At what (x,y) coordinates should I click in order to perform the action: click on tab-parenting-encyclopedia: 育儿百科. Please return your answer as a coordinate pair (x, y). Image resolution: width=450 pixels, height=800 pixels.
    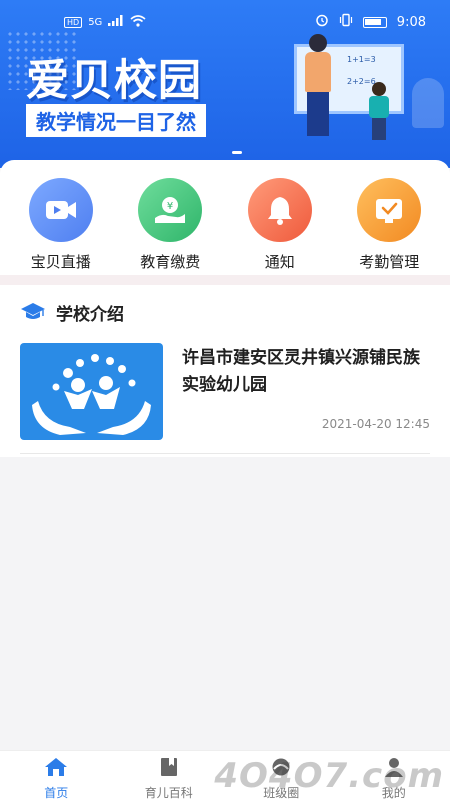
    Looking at the image, I should click on (169, 775).